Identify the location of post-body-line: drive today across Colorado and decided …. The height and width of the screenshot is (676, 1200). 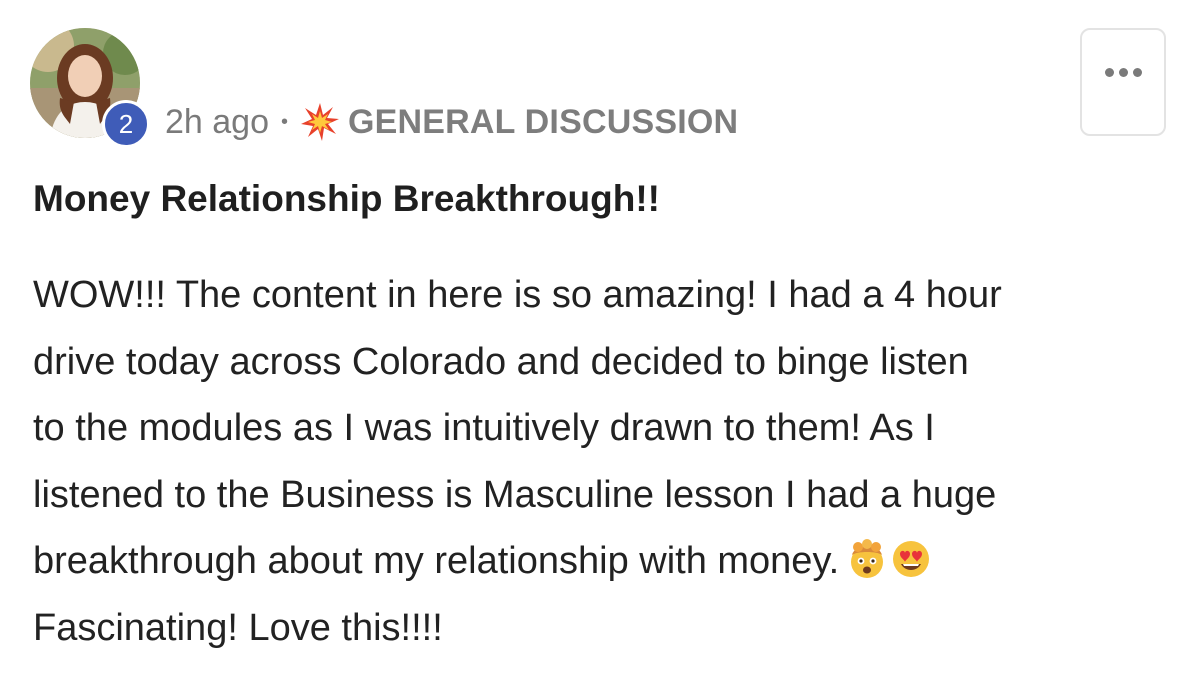
(501, 361).